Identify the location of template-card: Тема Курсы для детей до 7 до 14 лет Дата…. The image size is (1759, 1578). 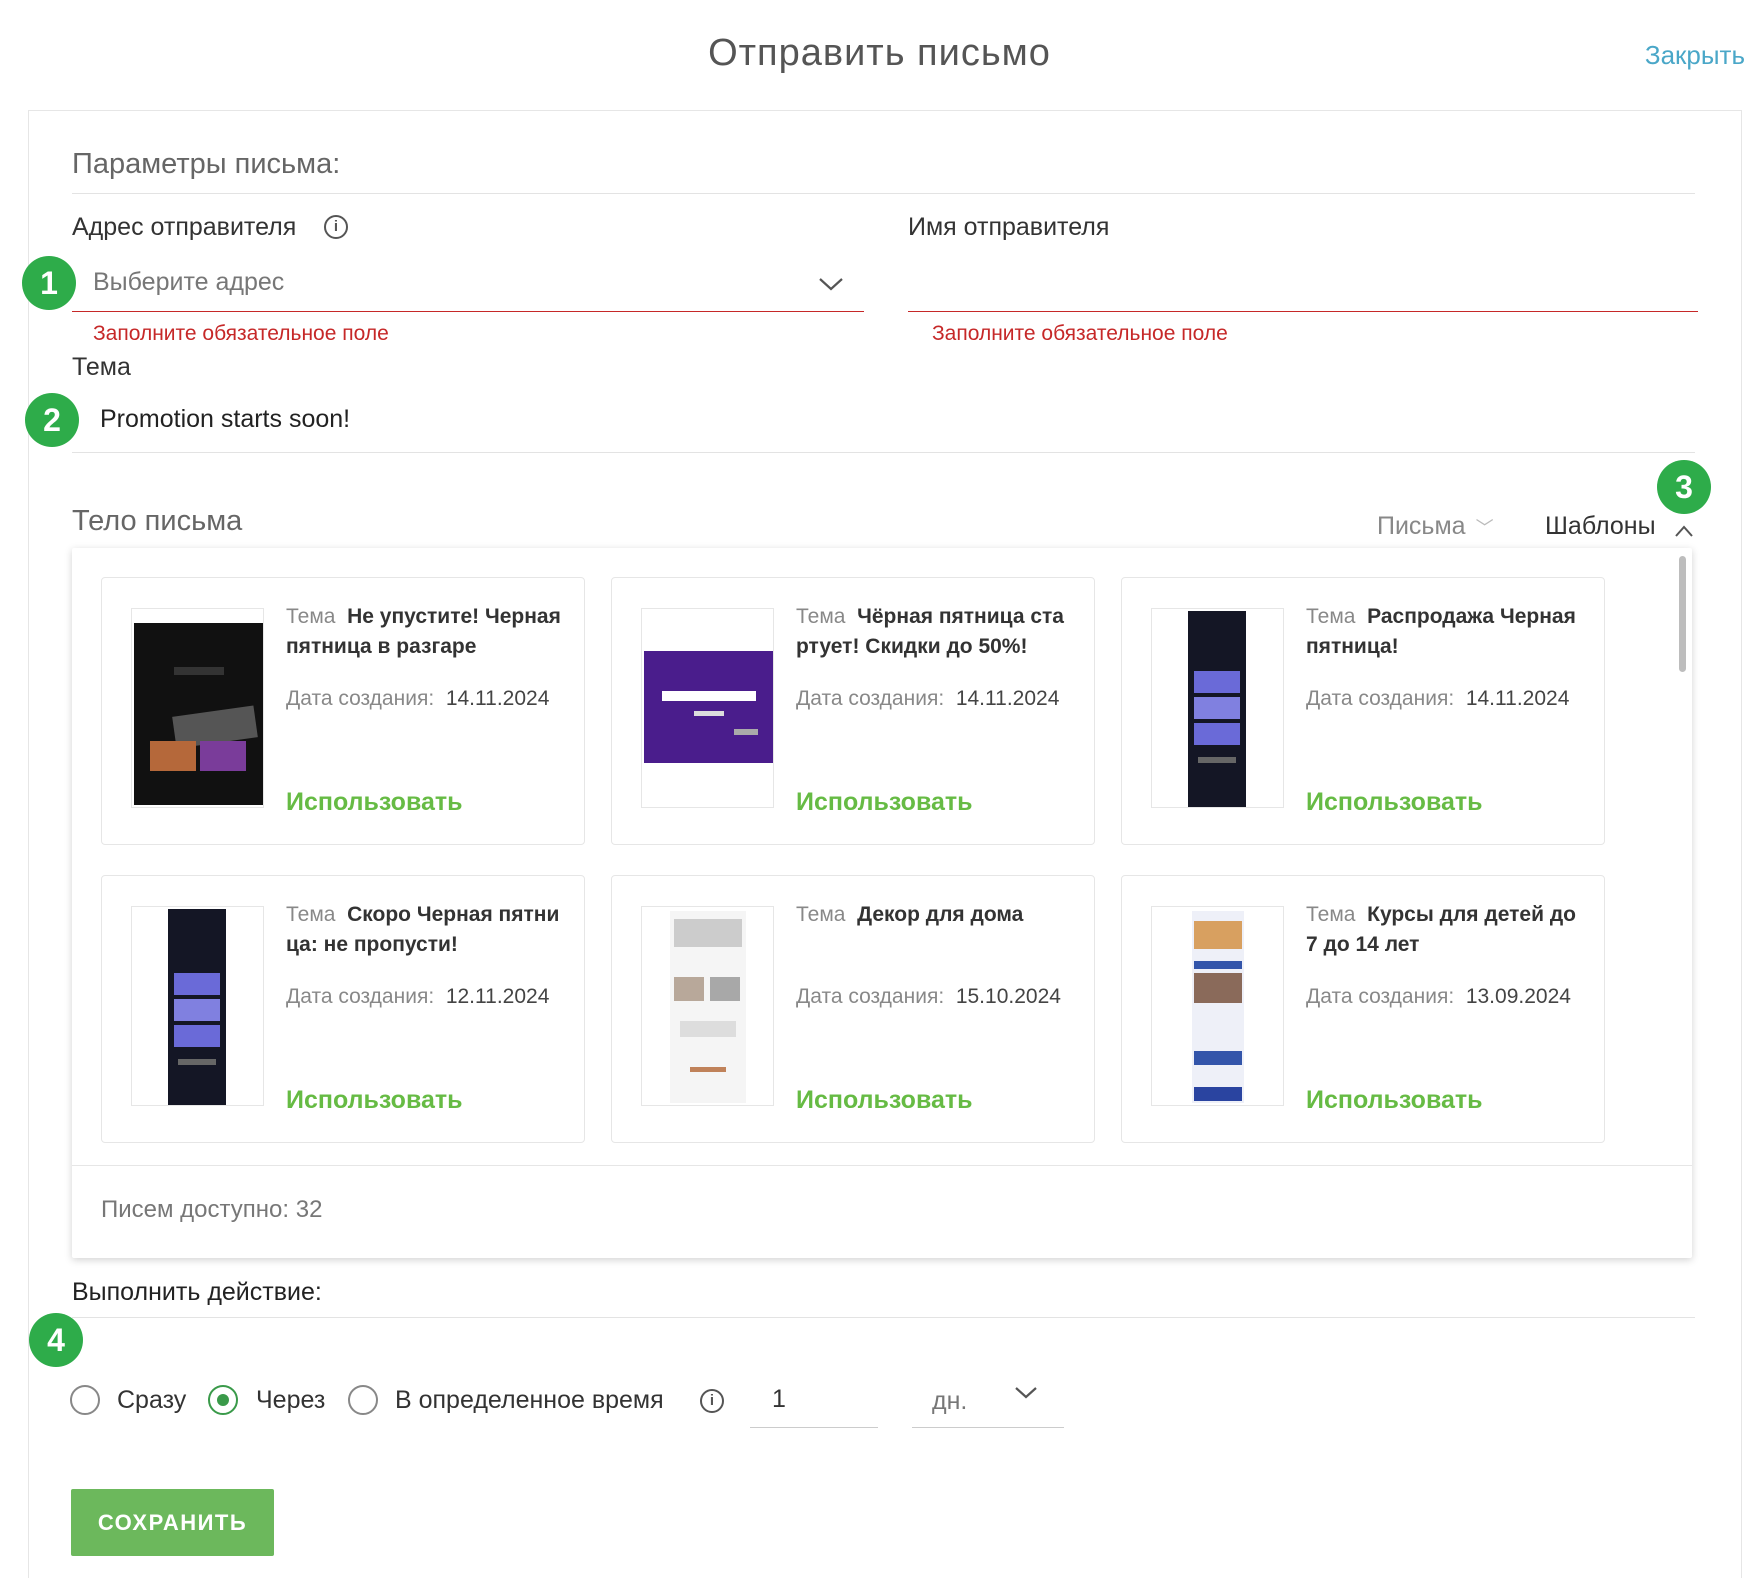
(1363, 1009).